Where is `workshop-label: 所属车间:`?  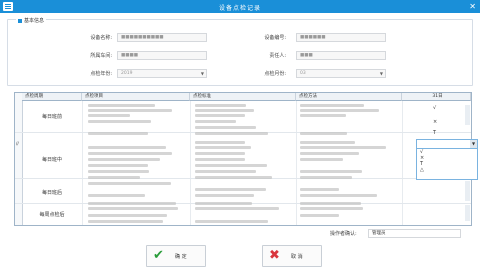 workshop-label: 所属车间: is located at coordinates (101, 56).